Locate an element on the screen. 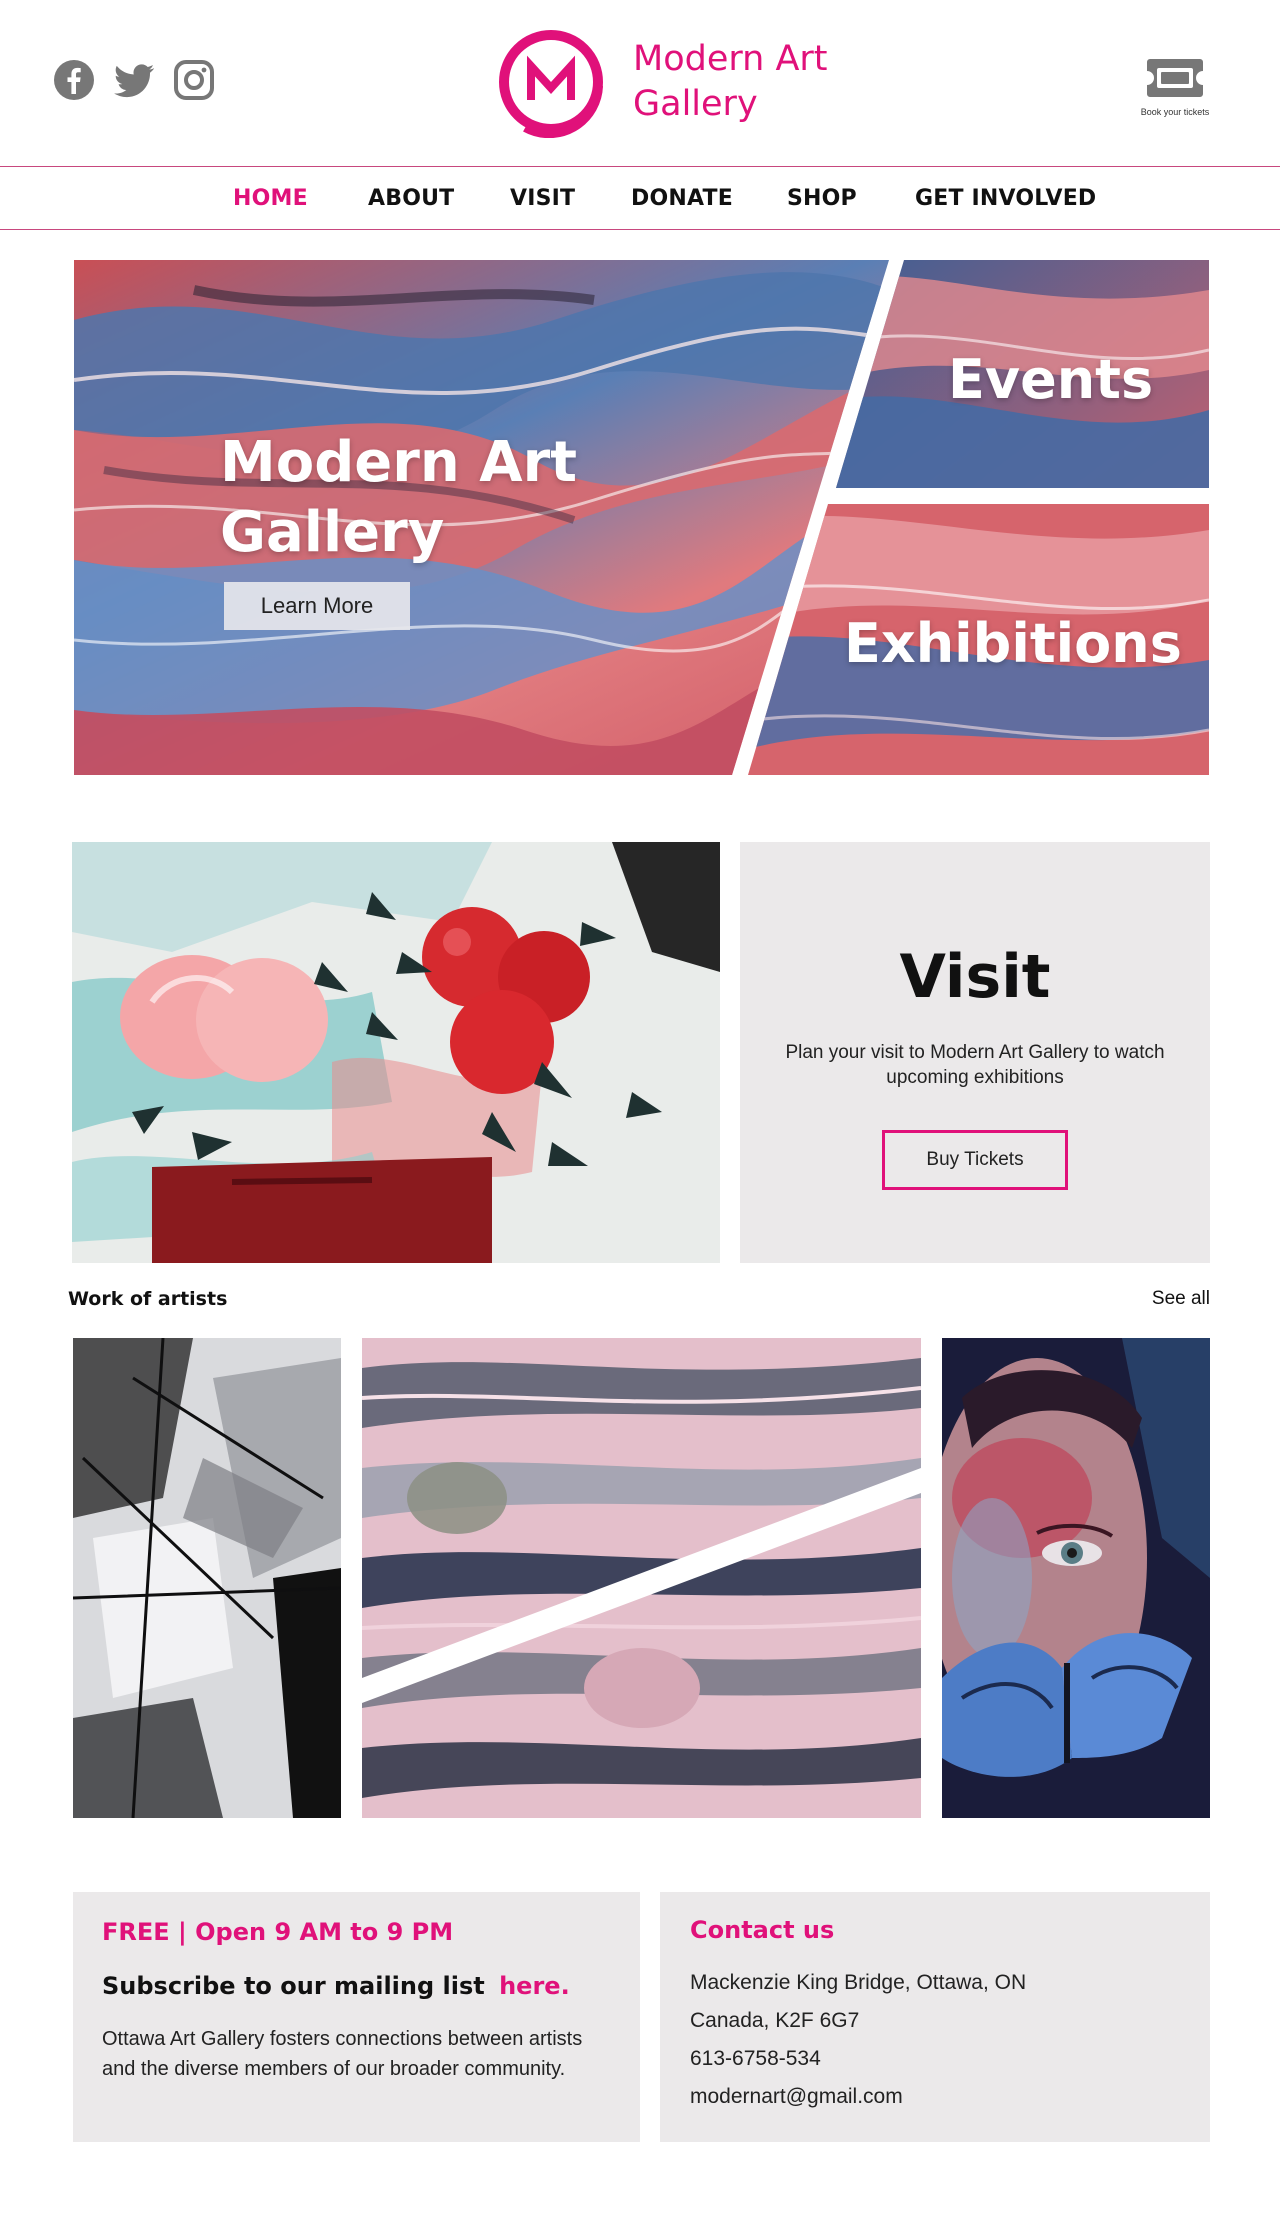 The height and width of the screenshot is (2220, 1280). nav-about: ABOUT is located at coordinates (411, 198).